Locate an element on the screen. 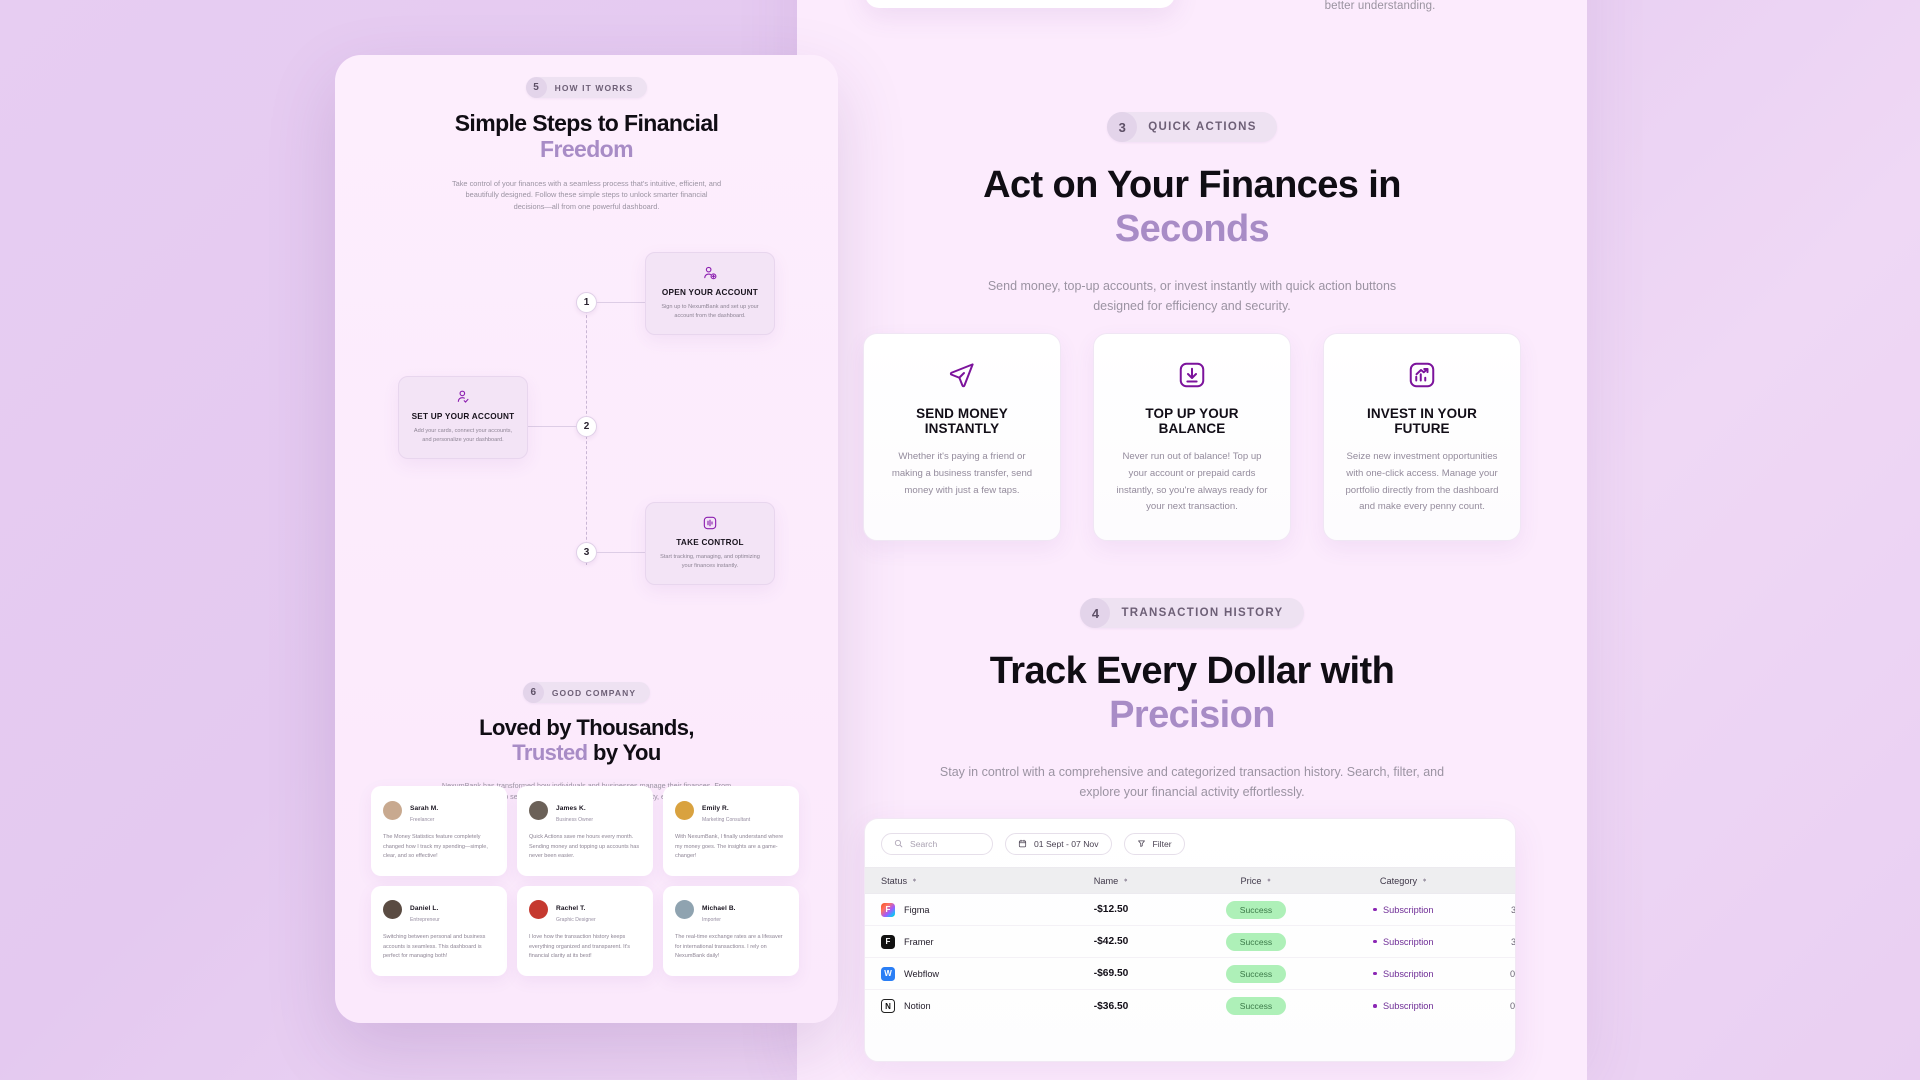 The image size is (1920, 1080). testimonial-author: Michael B. Importer is located at coordinates (731, 910).